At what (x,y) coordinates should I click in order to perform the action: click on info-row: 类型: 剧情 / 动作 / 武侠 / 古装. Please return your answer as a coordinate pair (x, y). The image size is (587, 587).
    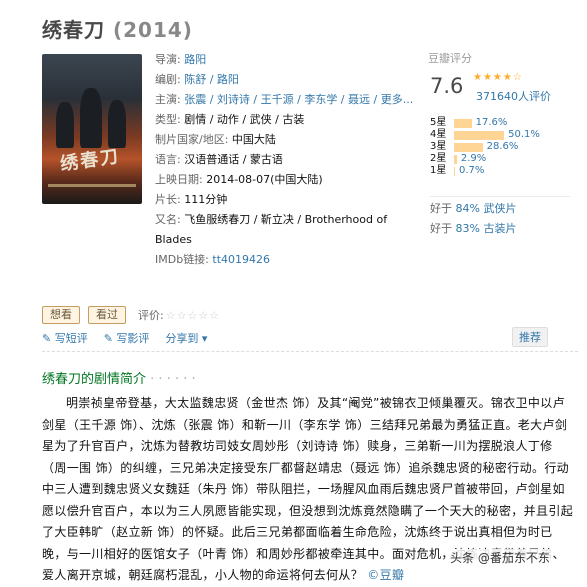
    Looking at the image, I should click on (285, 120).